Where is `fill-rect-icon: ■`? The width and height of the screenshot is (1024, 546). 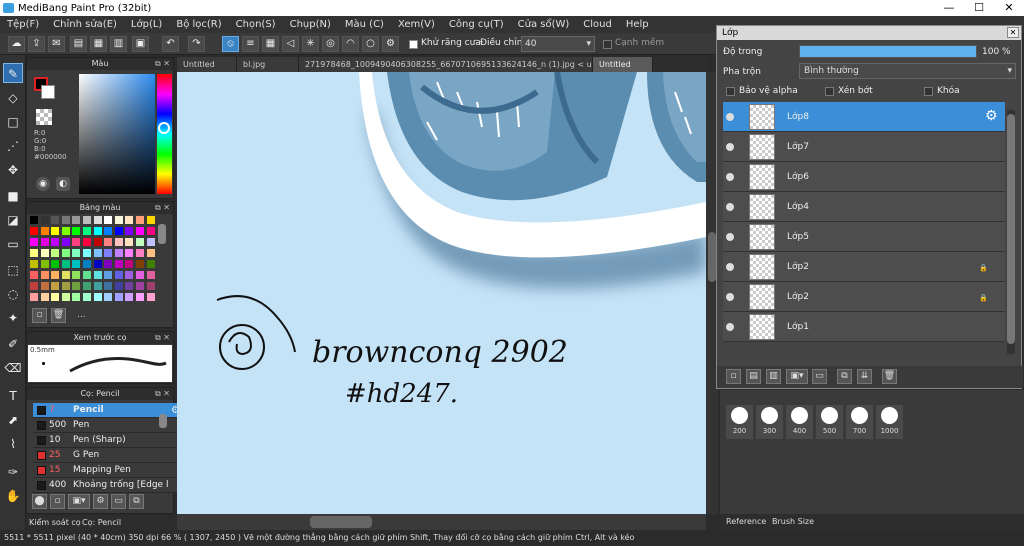 fill-rect-icon: ■ is located at coordinates (13, 195).